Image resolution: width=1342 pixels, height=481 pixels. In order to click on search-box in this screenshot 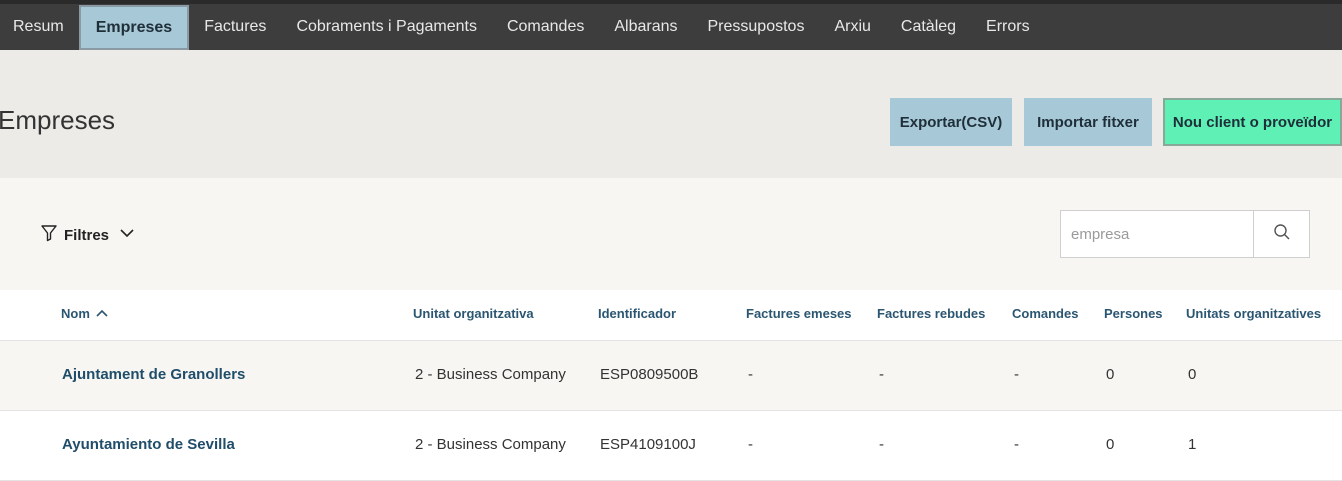, I will do `click(1185, 234)`.